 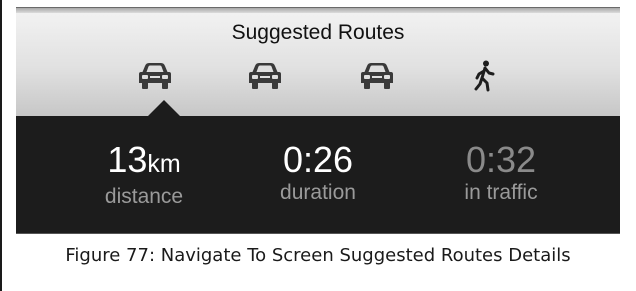 I want to click on duration-label: duration, so click(x=318, y=192).